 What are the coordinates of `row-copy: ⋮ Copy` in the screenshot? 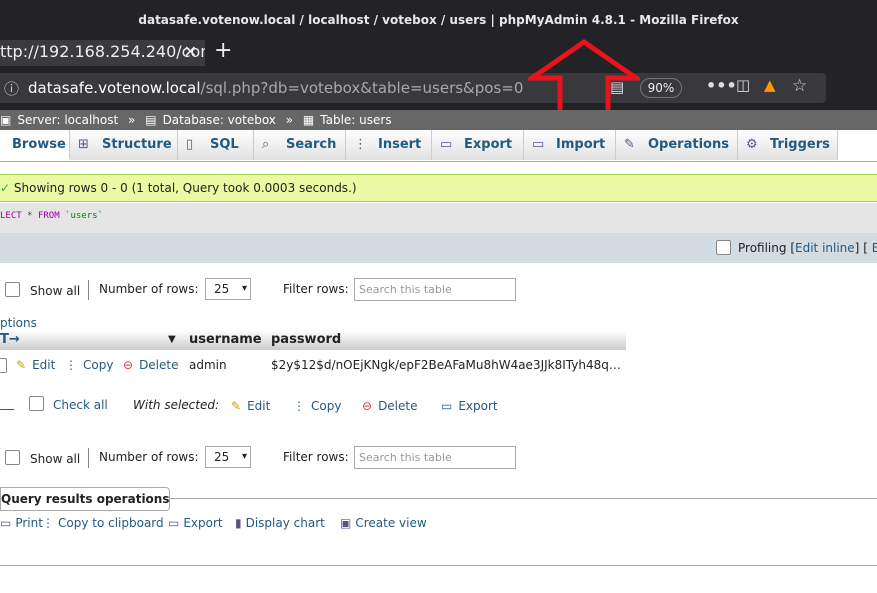 It's located at (89, 365).